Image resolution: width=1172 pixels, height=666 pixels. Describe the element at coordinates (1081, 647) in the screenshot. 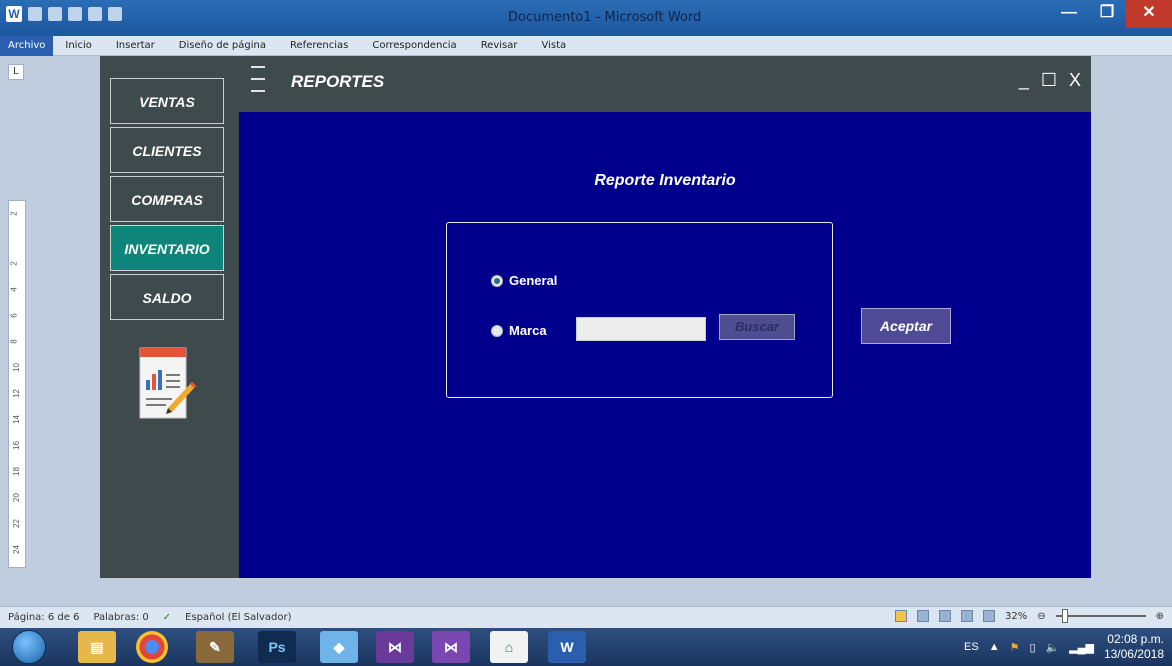

I see `signal-icon: ▂▄▆` at that location.